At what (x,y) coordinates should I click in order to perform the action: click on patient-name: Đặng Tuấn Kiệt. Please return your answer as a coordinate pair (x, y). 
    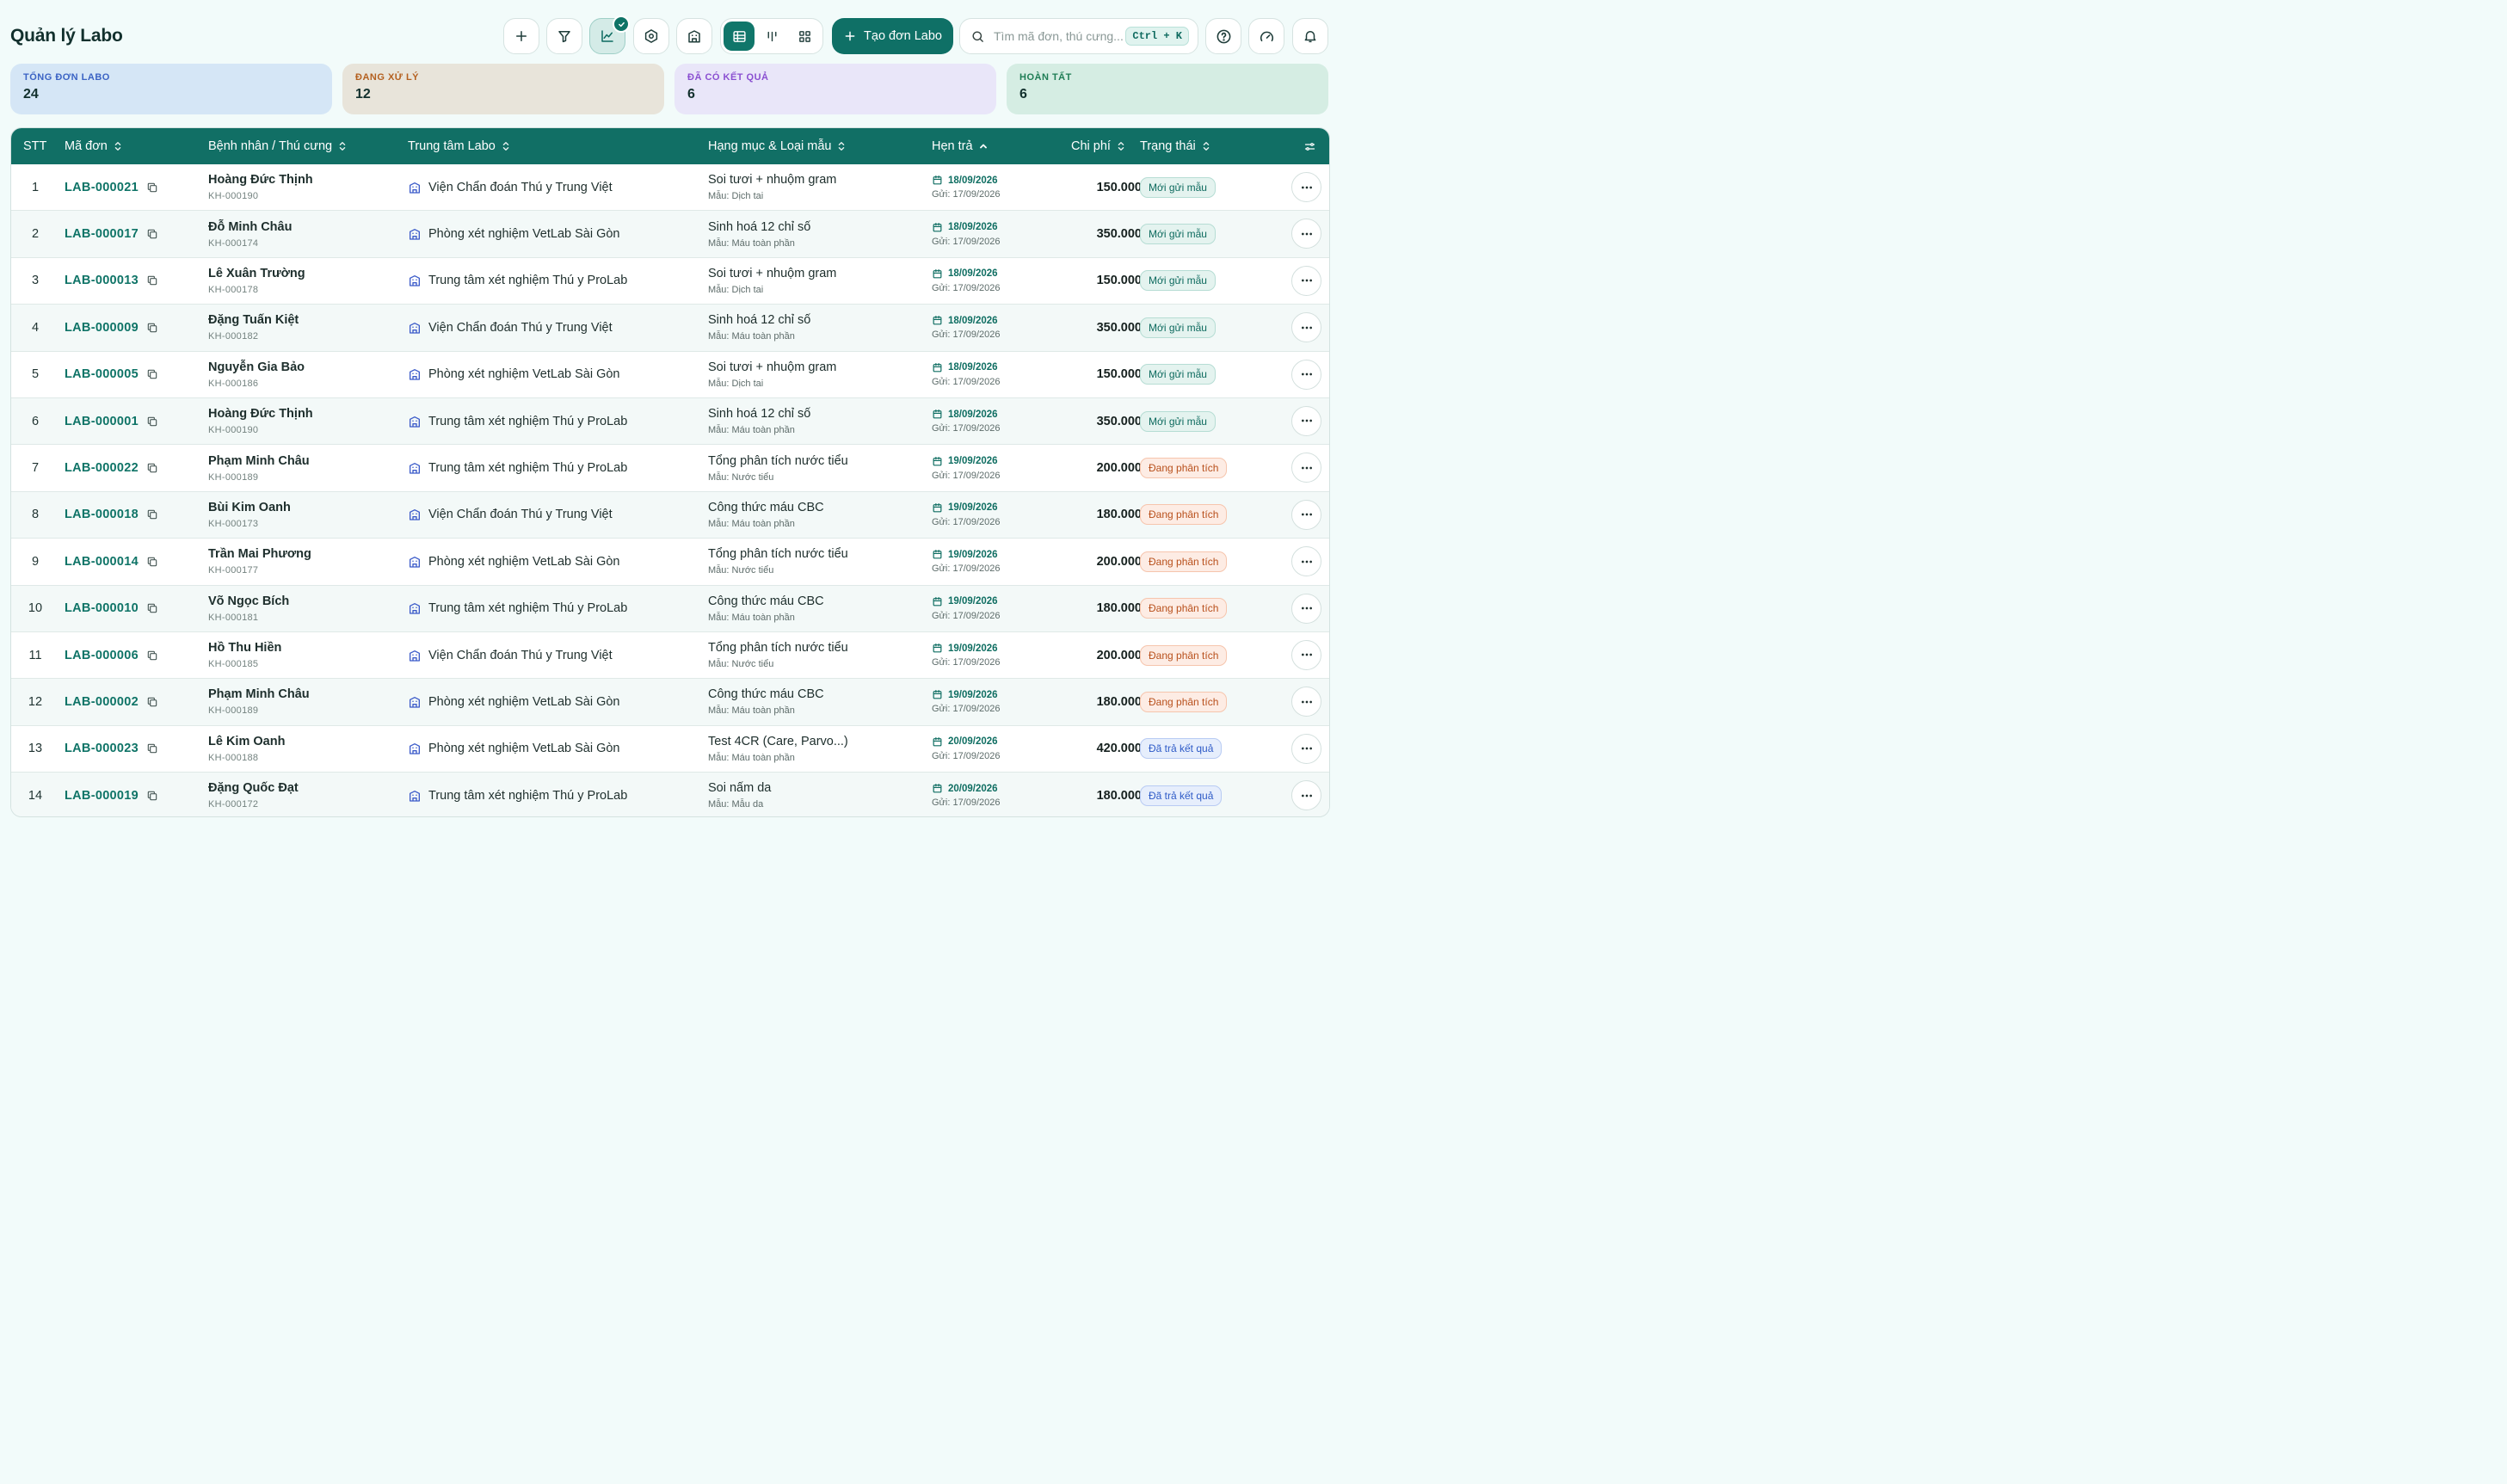
    Looking at the image, I should click on (253, 320).